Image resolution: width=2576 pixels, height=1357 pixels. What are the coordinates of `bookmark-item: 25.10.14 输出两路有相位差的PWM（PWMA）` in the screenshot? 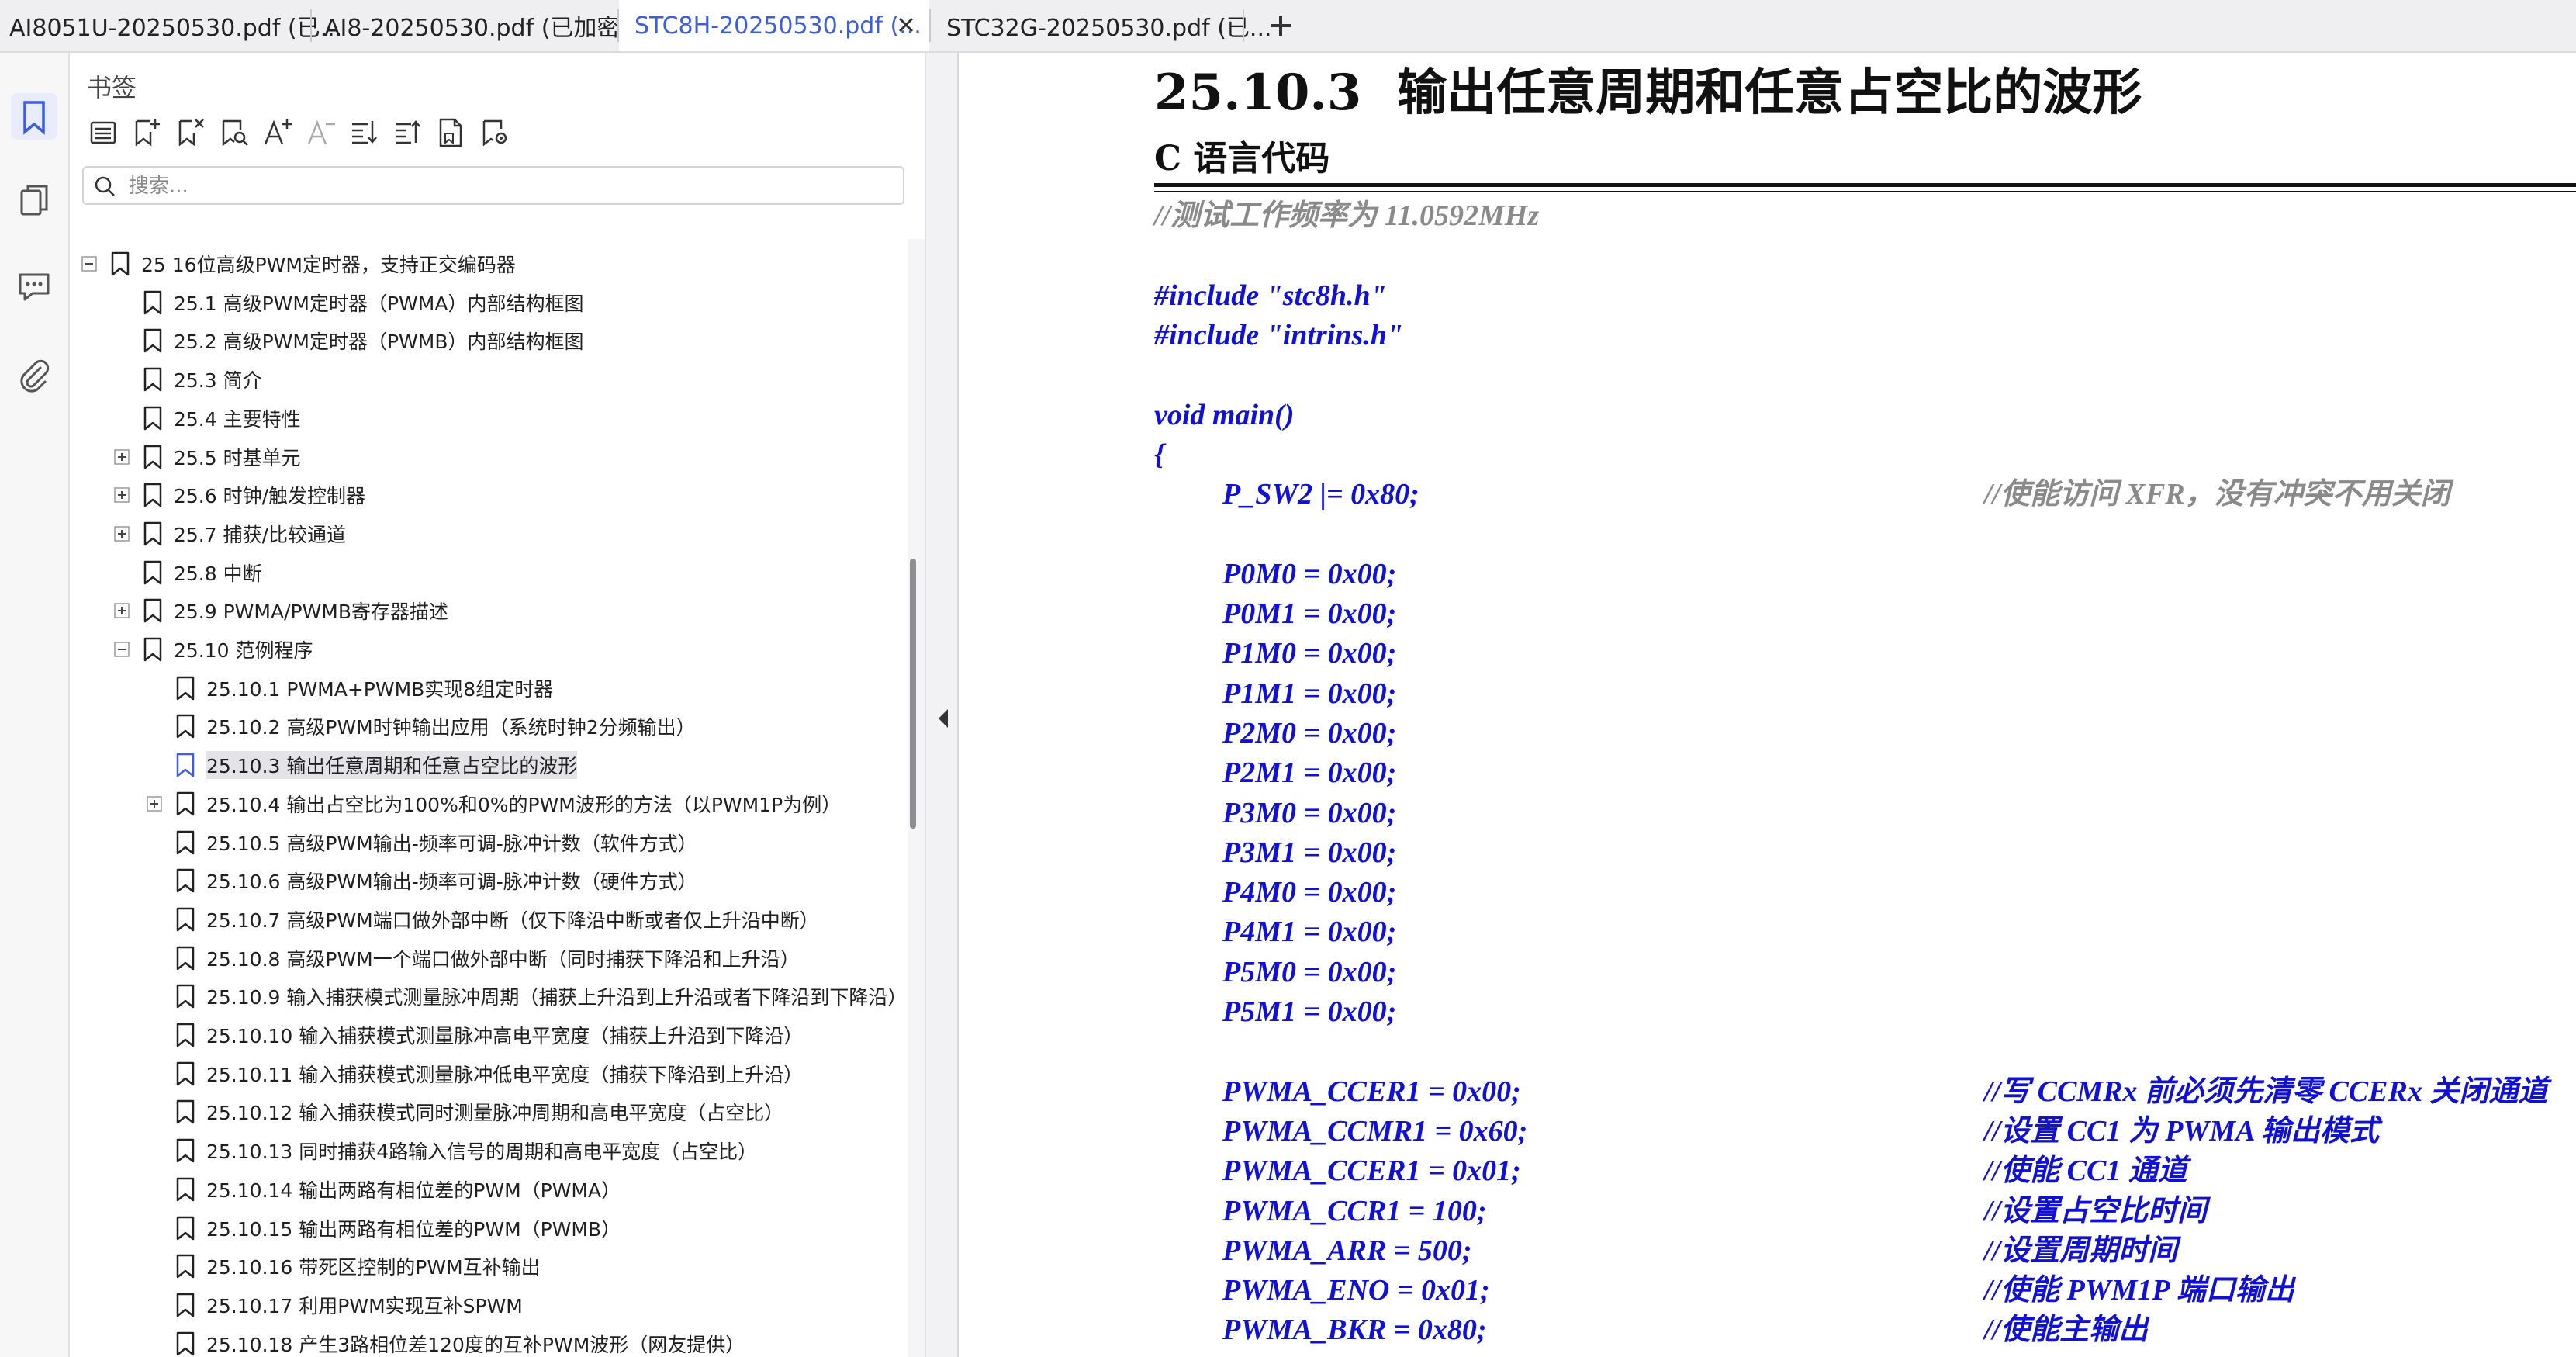 It's located at (398, 1189).